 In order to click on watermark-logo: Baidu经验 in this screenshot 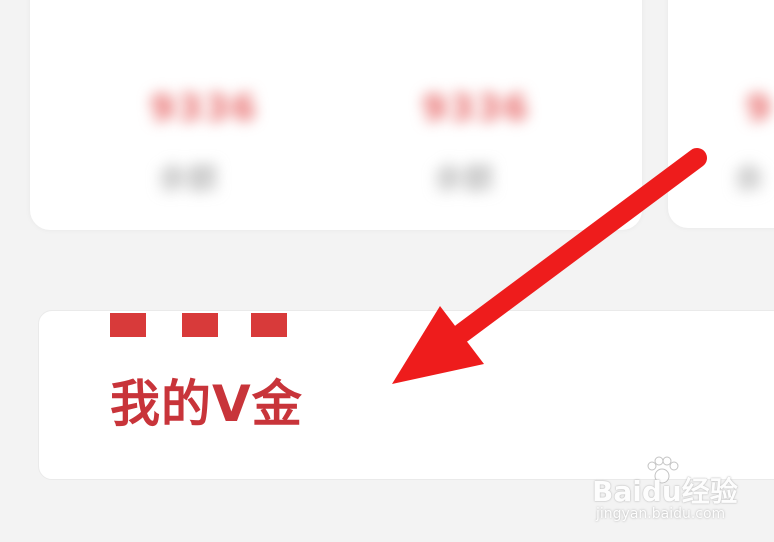, I will do `click(665, 491)`.